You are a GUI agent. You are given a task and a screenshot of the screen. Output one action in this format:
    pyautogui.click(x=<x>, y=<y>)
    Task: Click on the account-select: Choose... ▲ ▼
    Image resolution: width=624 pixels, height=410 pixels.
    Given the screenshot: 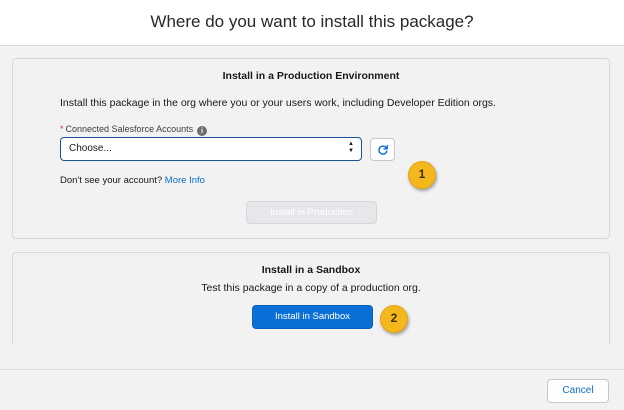 What is the action you would take?
    pyautogui.click(x=211, y=149)
    